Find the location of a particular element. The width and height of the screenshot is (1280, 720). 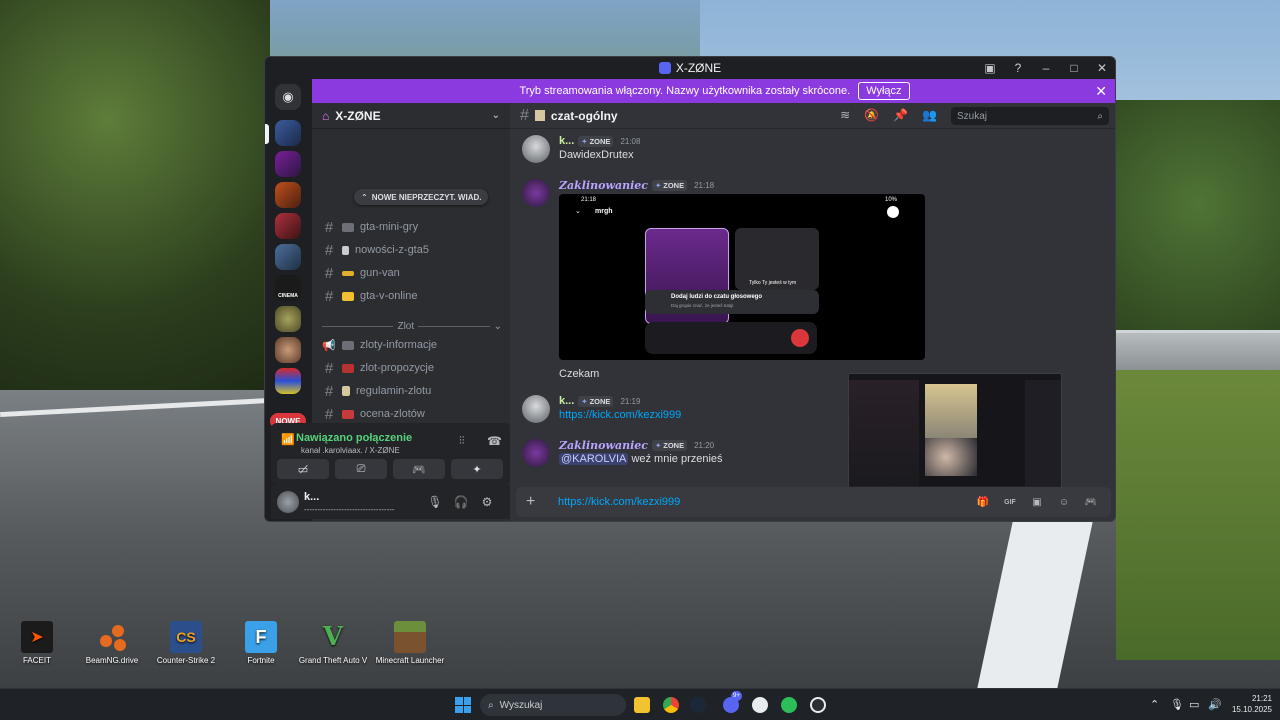

user-mention: @KAROLVIA is located at coordinates (594, 459).